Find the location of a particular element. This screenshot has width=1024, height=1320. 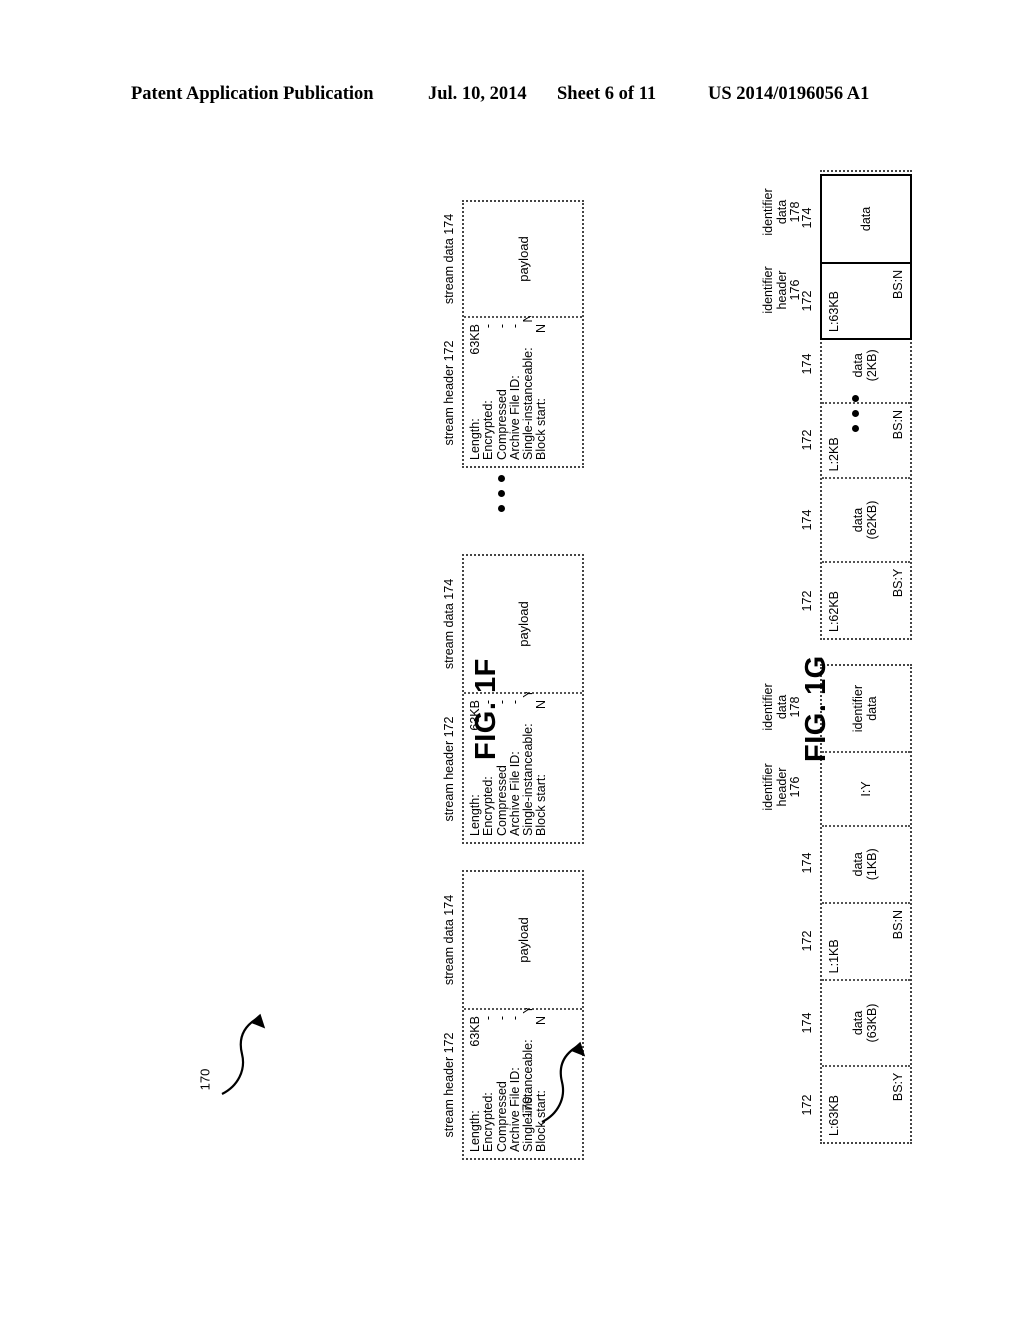

header-length-label: L:1KB is located at coordinates (834, 956).